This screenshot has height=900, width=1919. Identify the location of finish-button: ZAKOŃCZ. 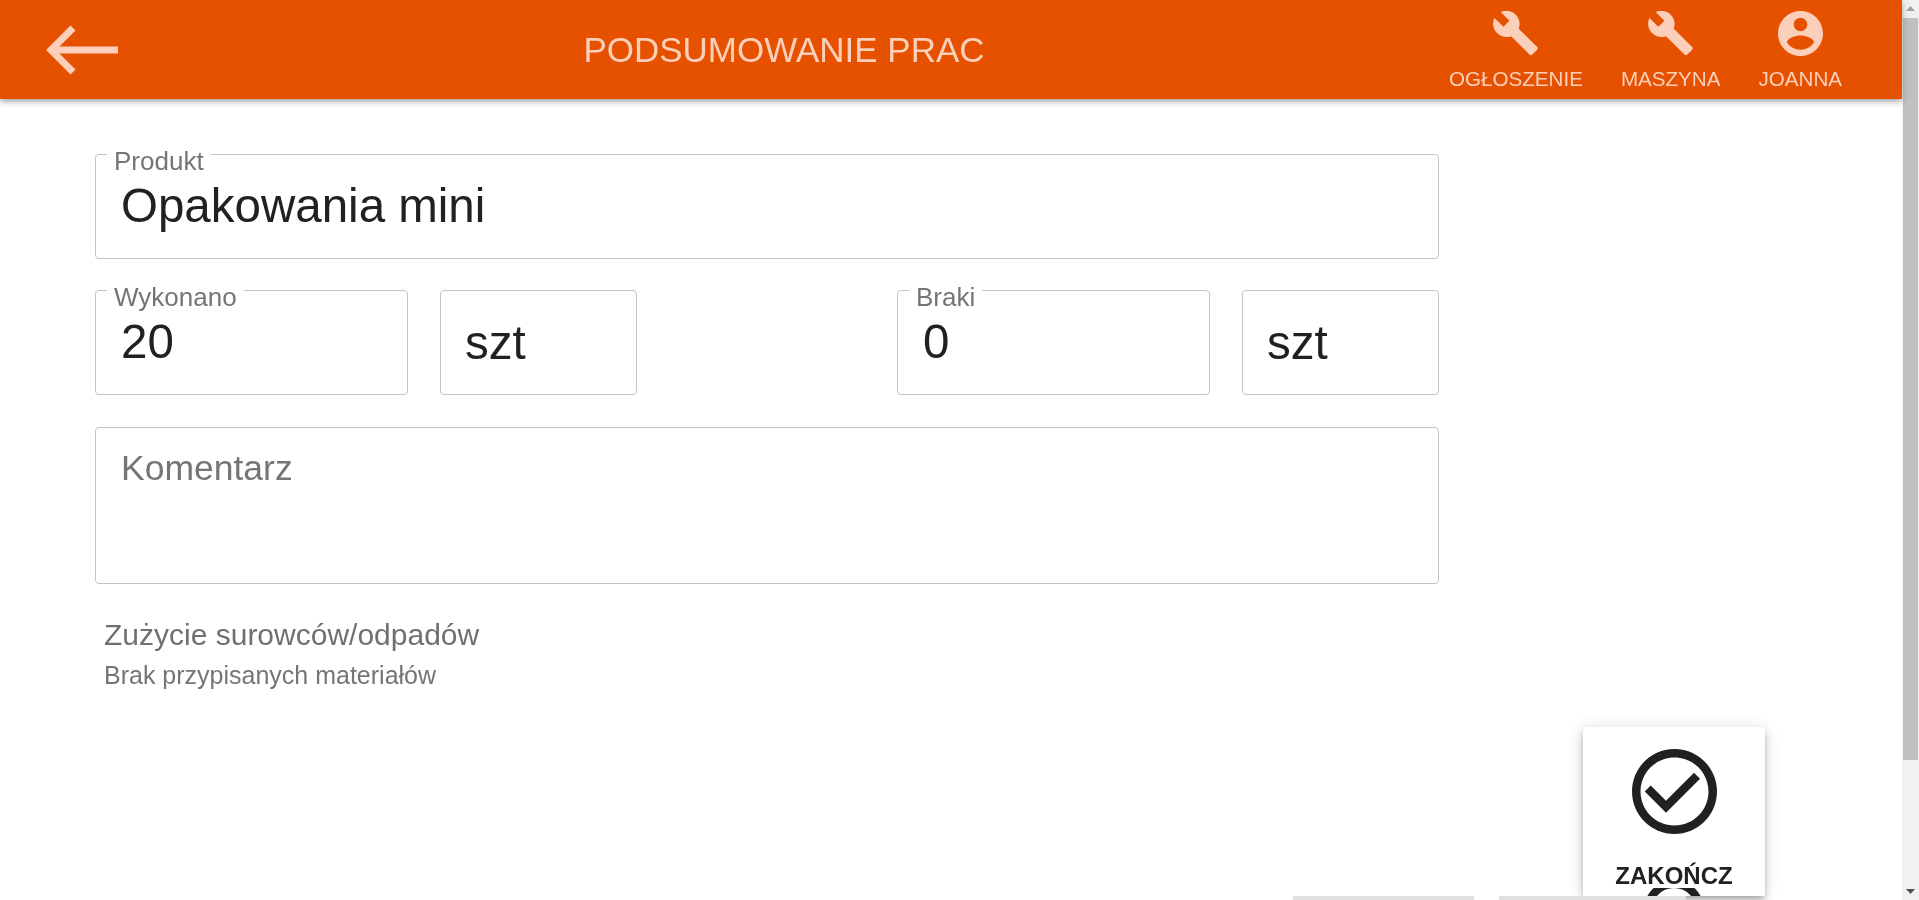
(1674, 811).